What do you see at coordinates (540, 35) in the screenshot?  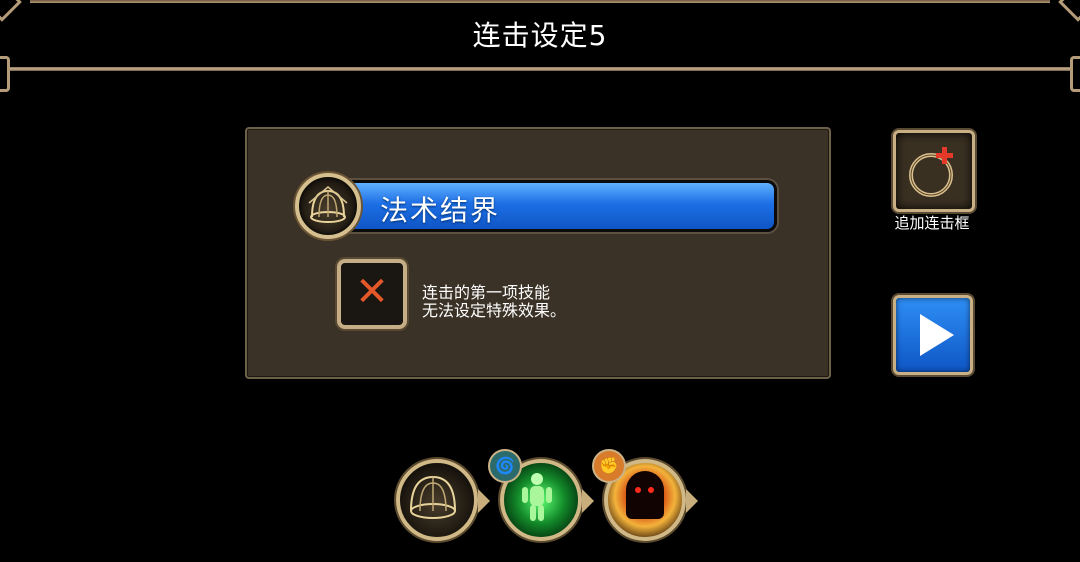 I see `page-title: 连击设定5` at bounding box center [540, 35].